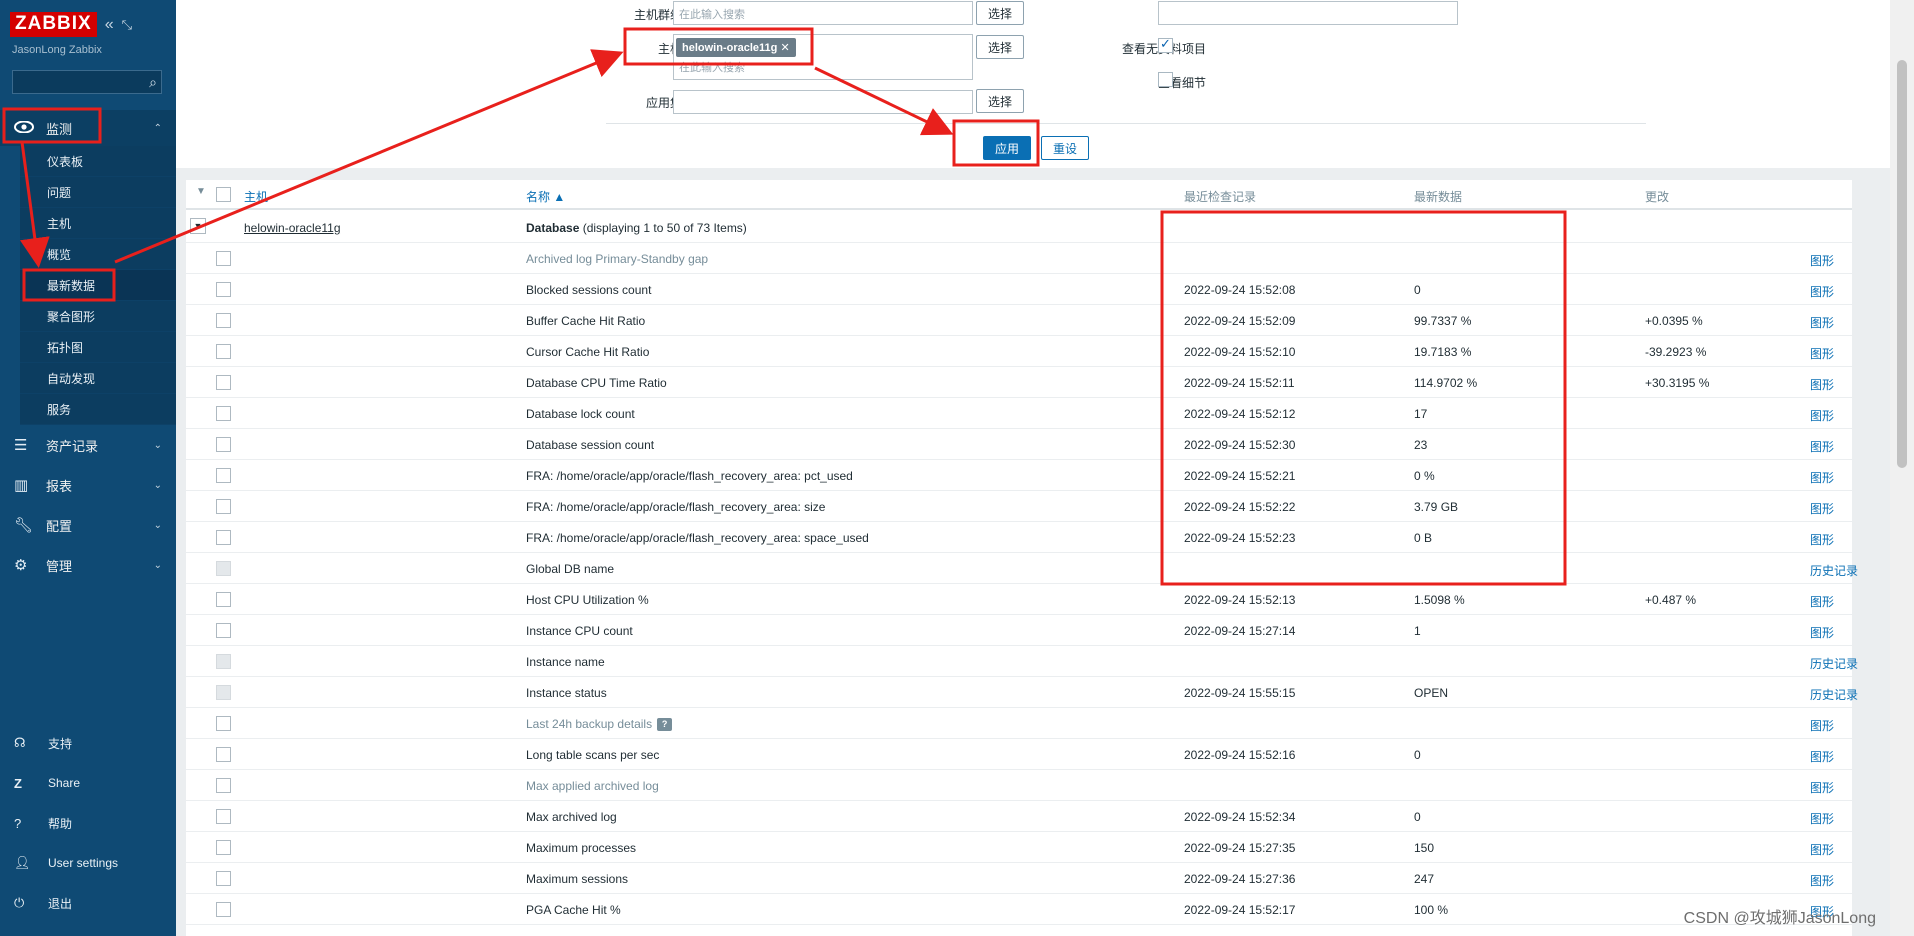 The width and height of the screenshot is (1914, 936). Describe the element at coordinates (88, 783) in the screenshot. I see `nav-share: Z Share` at that location.